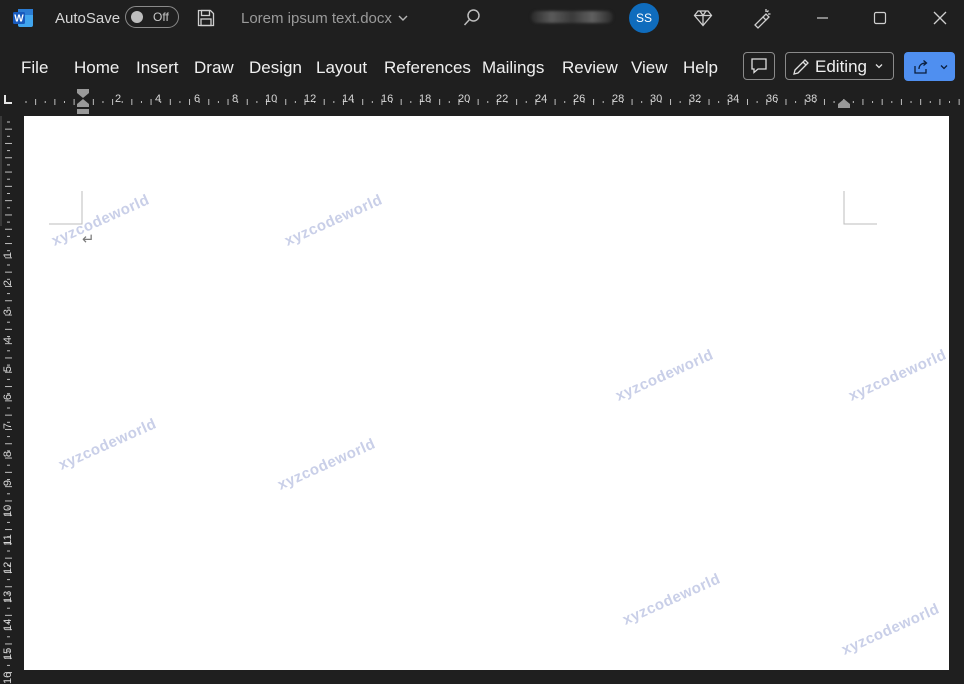 This screenshot has width=964, height=684. I want to click on save-icon, so click(206, 20).